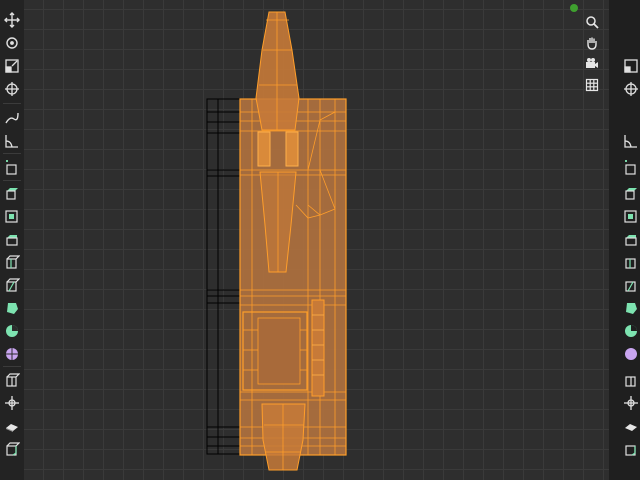  I want to click on rotate-icon, so click(12, 43).